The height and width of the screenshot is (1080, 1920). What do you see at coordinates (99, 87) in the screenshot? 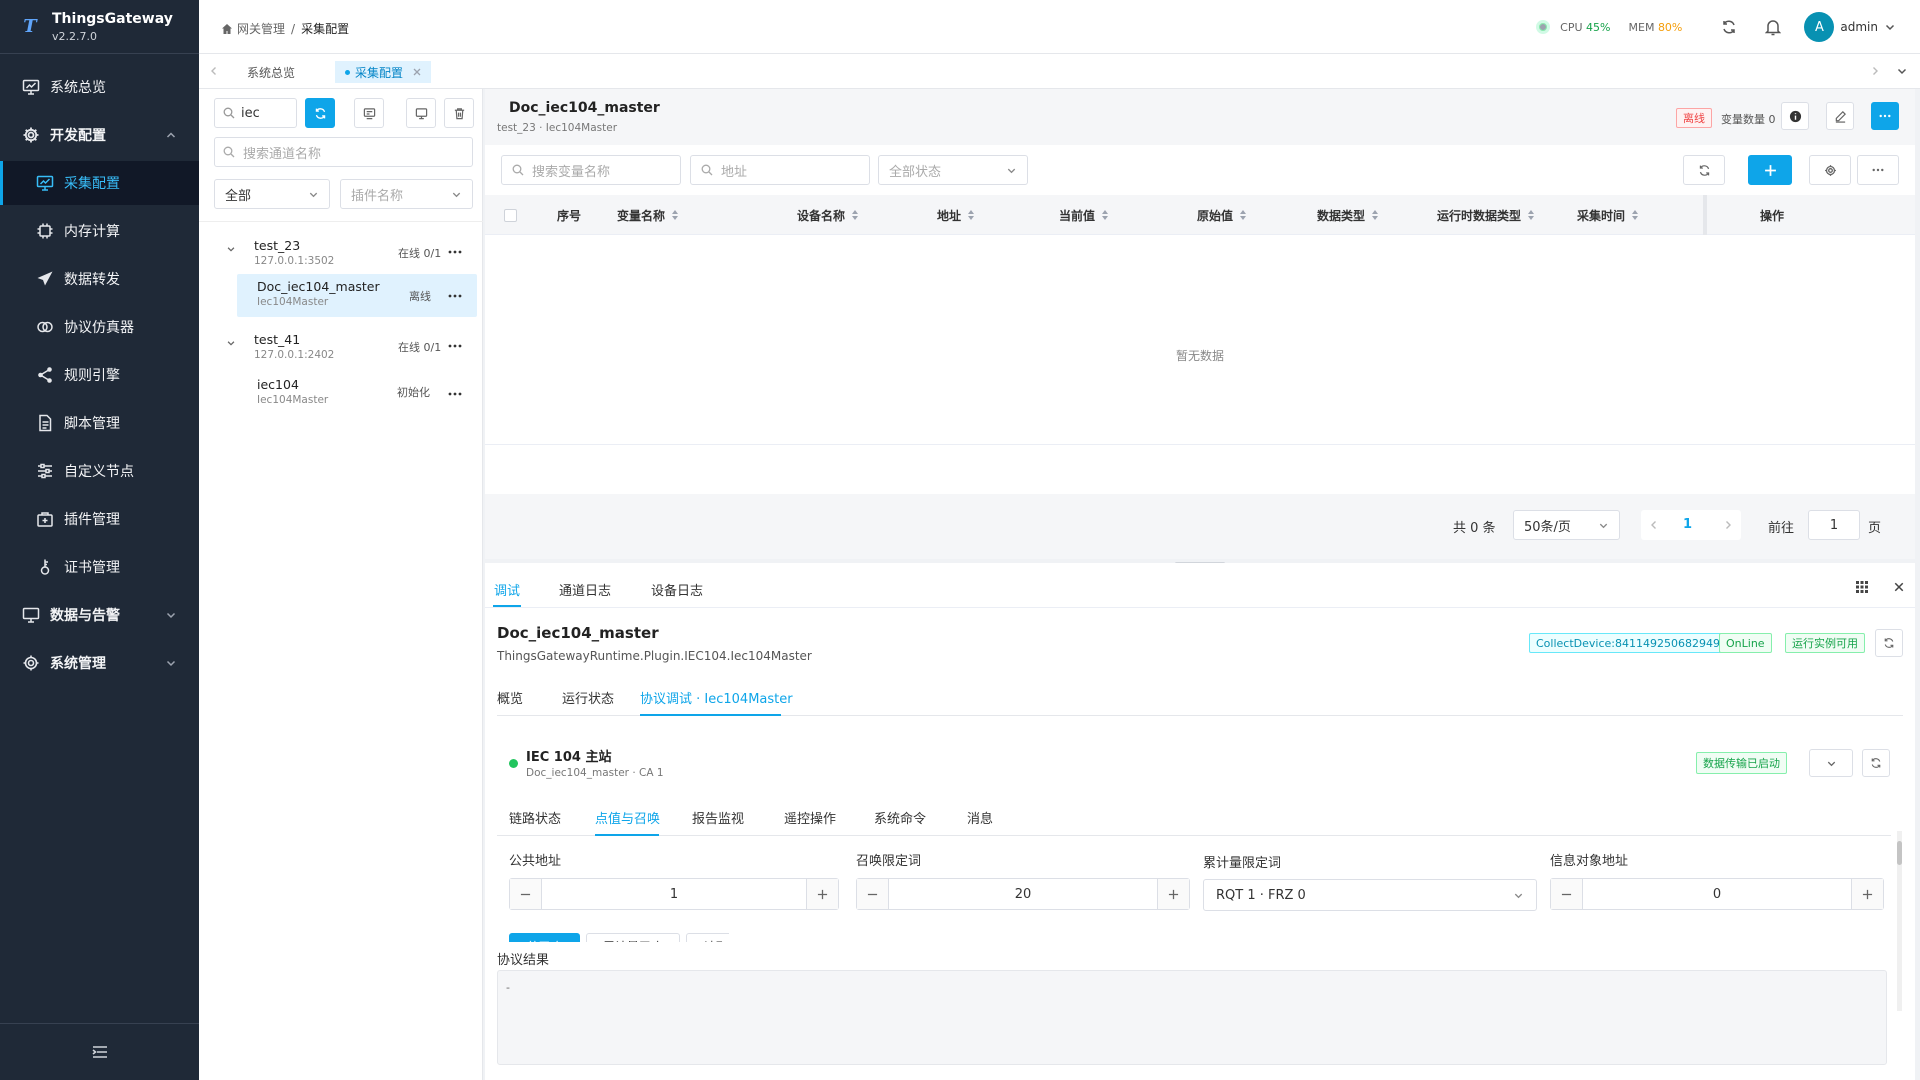
I see `sidebar-item-overview: 系统总览` at bounding box center [99, 87].